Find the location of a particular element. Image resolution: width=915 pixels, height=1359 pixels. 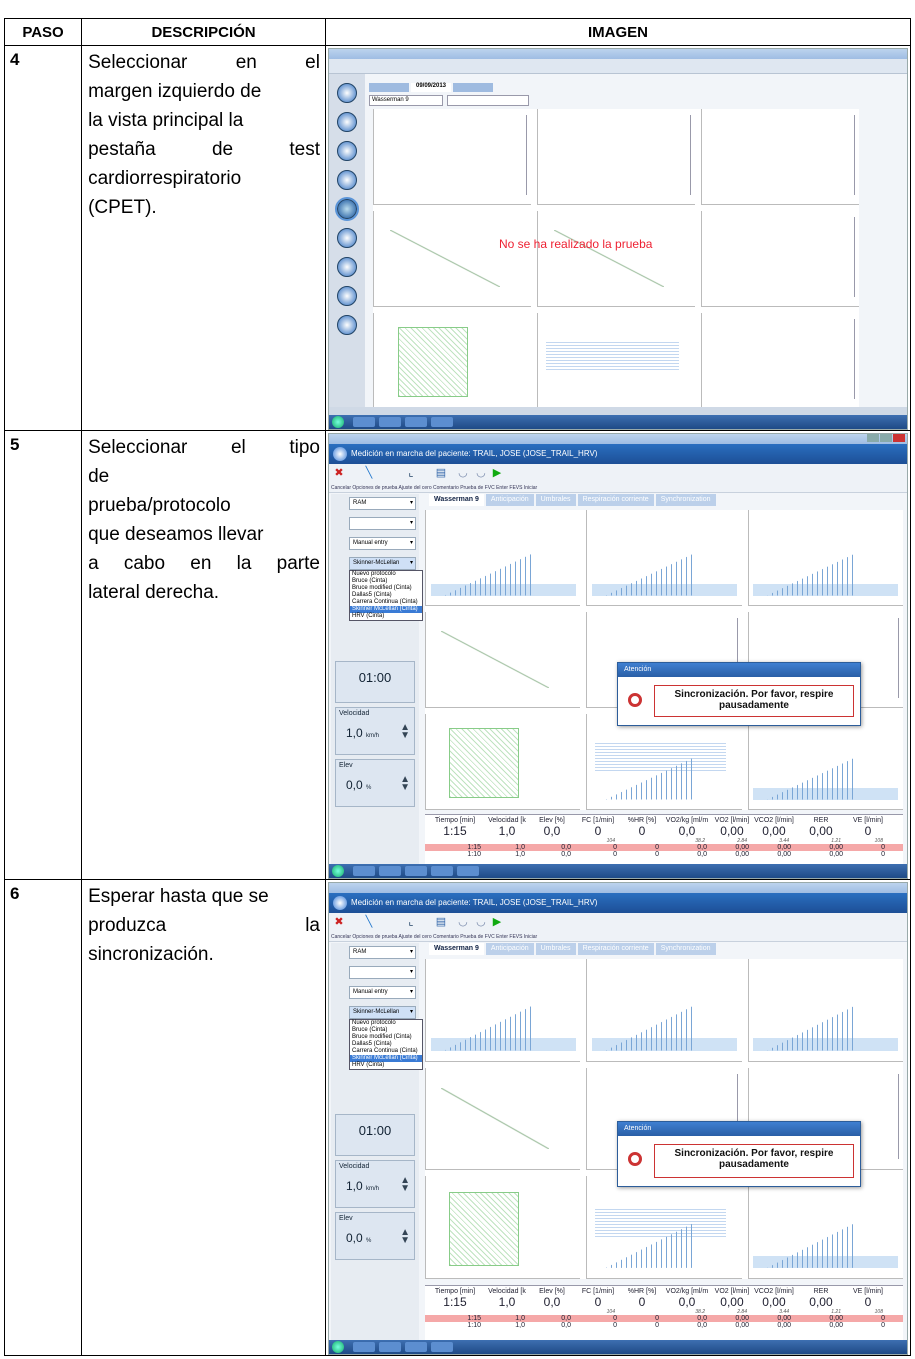

data-table-row: 1:10 1,0 0,0 0 0 0,0 0,00 0,00 0,00 0 is located at coordinates (676, 854).